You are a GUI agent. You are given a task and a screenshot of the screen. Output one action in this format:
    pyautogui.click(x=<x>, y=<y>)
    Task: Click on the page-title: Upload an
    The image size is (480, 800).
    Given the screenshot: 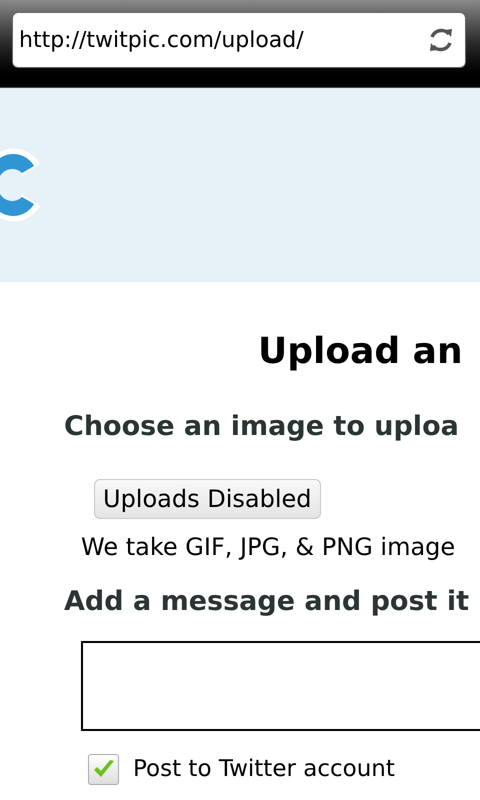 What is the action you would take?
    pyautogui.click(x=360, y=352)
    